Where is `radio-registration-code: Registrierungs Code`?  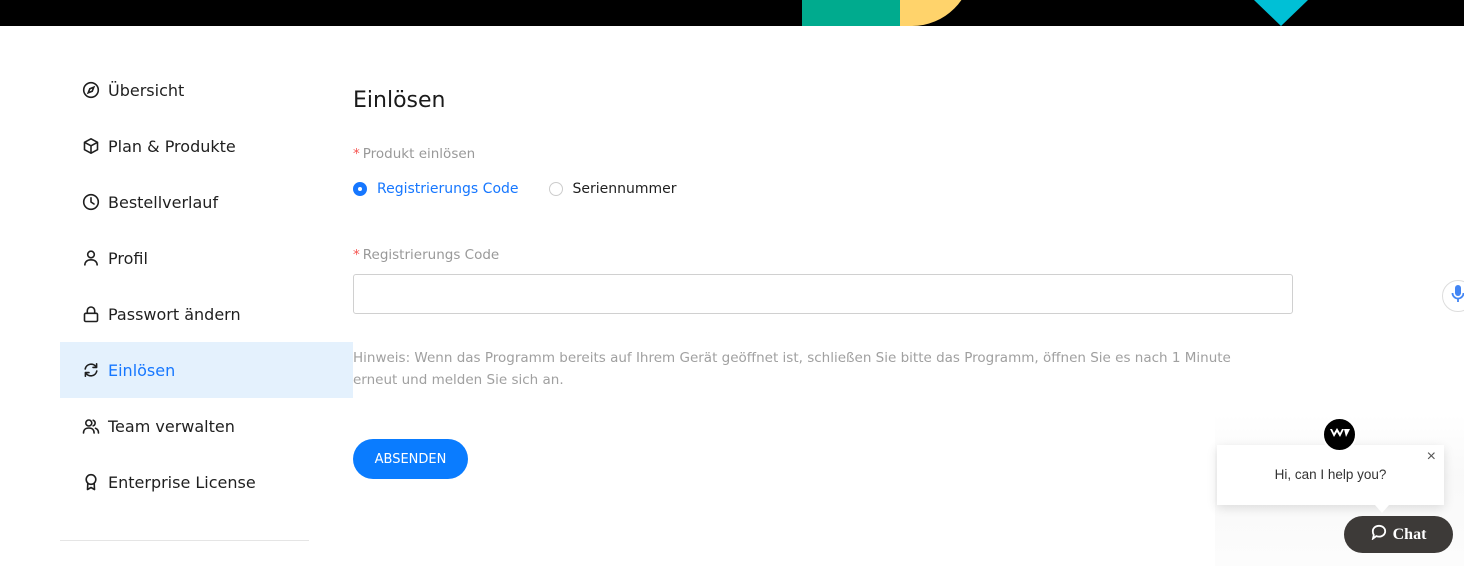 radio-registration-code: Registrierungs Code is located at coordinates (436, 189).